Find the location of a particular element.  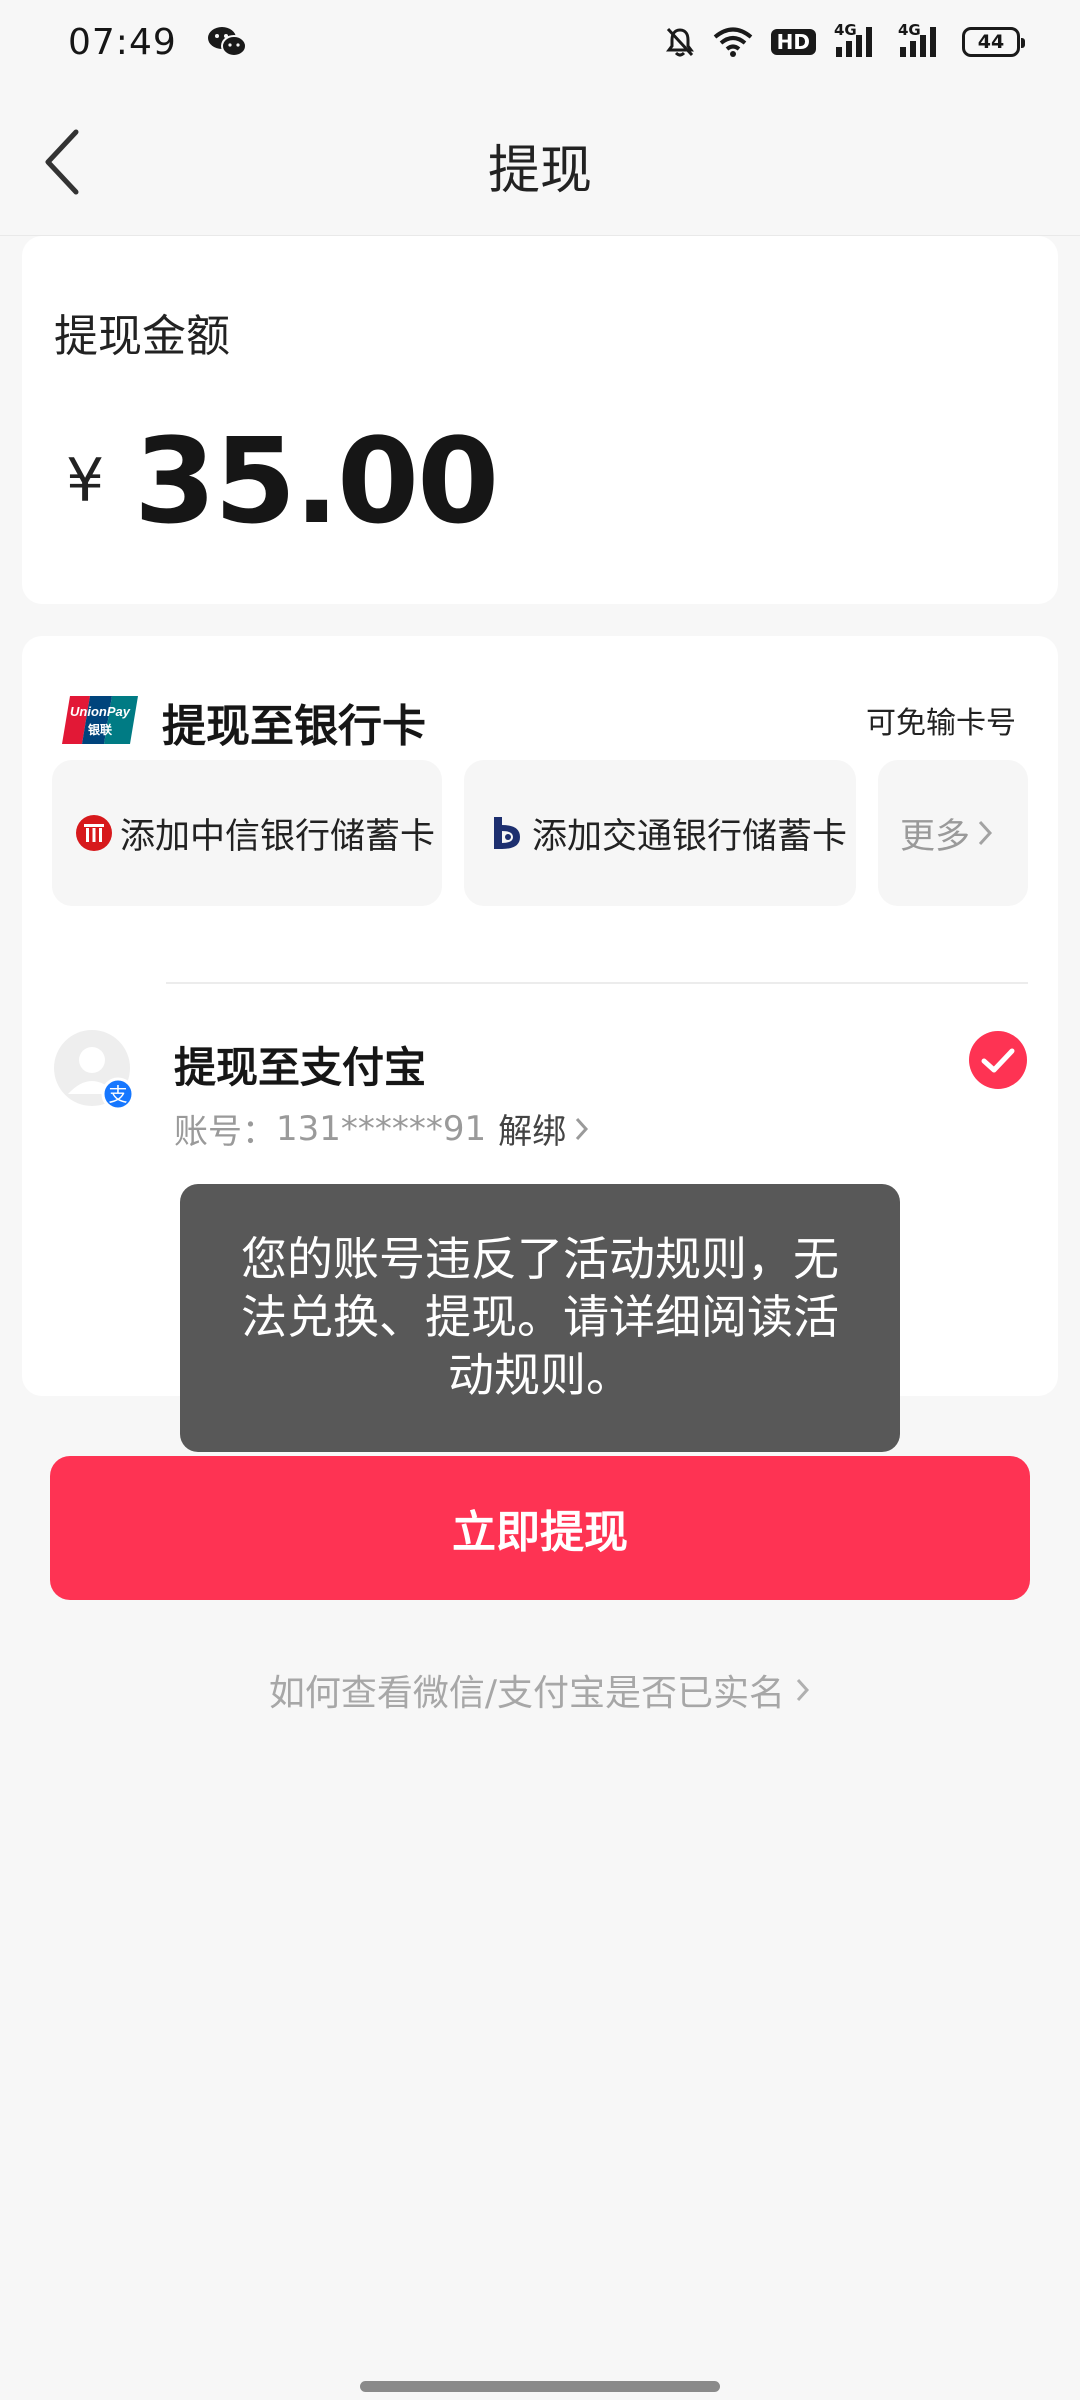

real-name-help-link: 如何查看微信/支付宝是否已实名 is located at coordinates (540, 1690).